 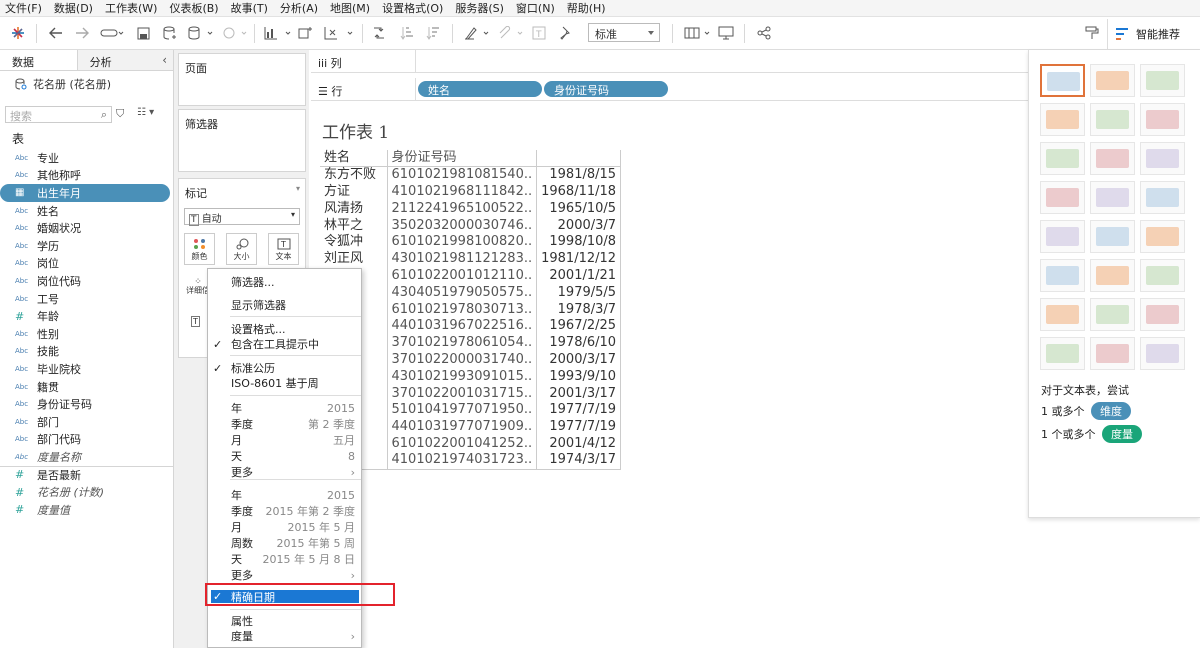 What do you see at coordinates (579, 309) in the screenshot?
I see `table-cell: 1978/3/7` at bounding box center [579, 309].